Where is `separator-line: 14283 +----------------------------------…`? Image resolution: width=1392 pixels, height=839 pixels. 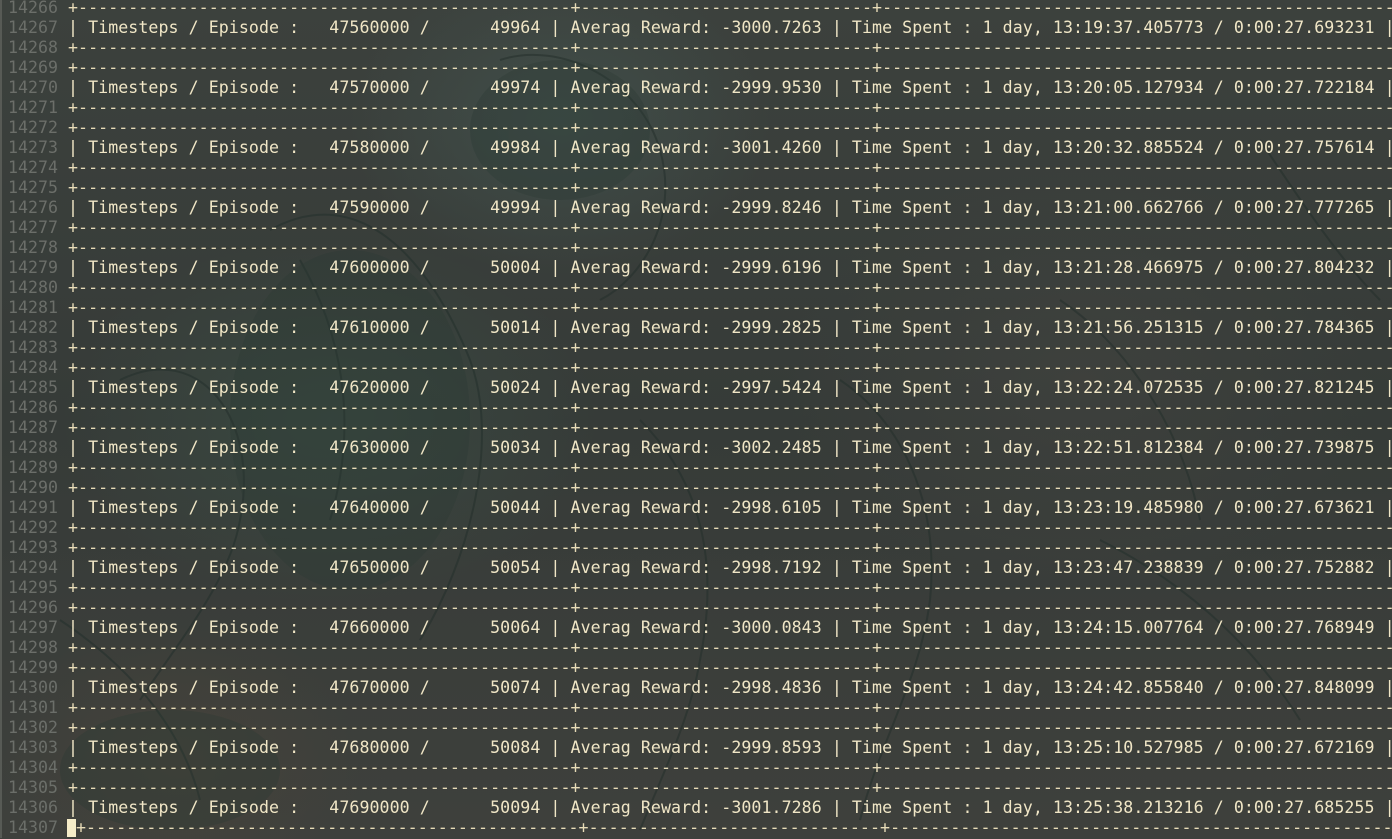 separator-line: 14283 +----------------------------------… is located at coordinates (696, 348).